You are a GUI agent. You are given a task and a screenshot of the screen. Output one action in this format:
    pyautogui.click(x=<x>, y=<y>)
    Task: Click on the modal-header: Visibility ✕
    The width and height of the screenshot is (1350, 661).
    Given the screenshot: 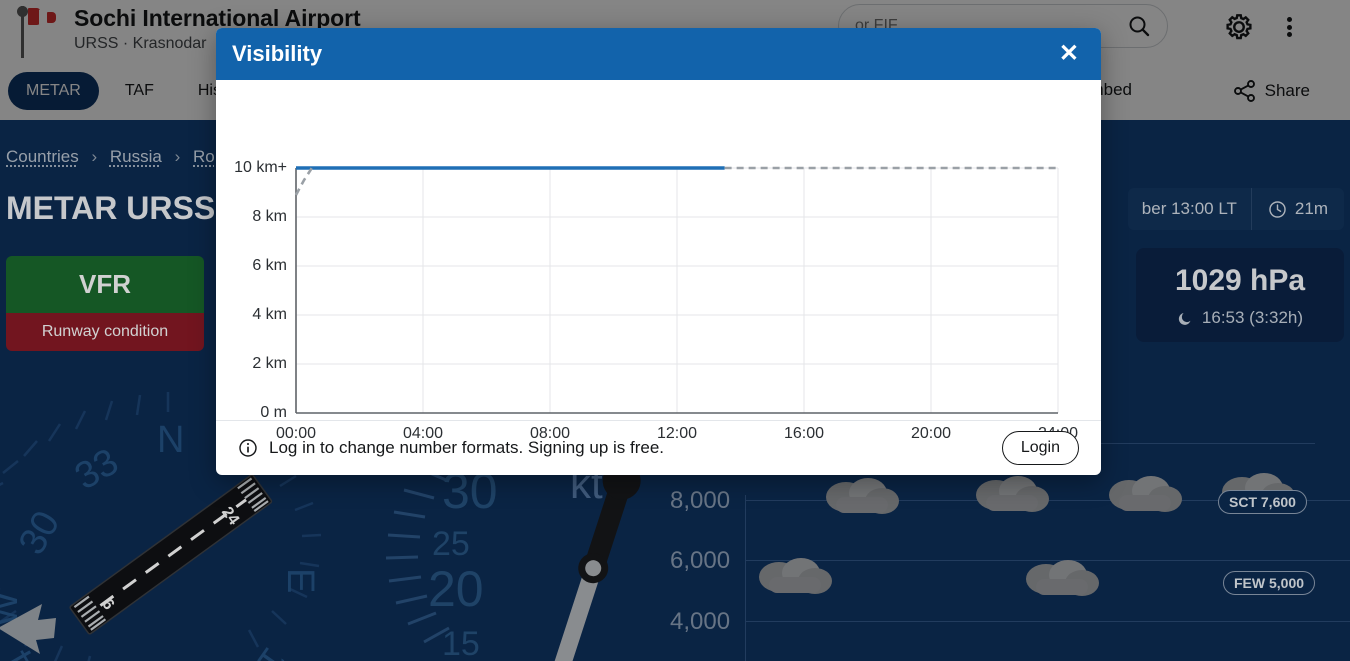 What is the action you would take?
    pyautogui.click(x=658, y=54)
    